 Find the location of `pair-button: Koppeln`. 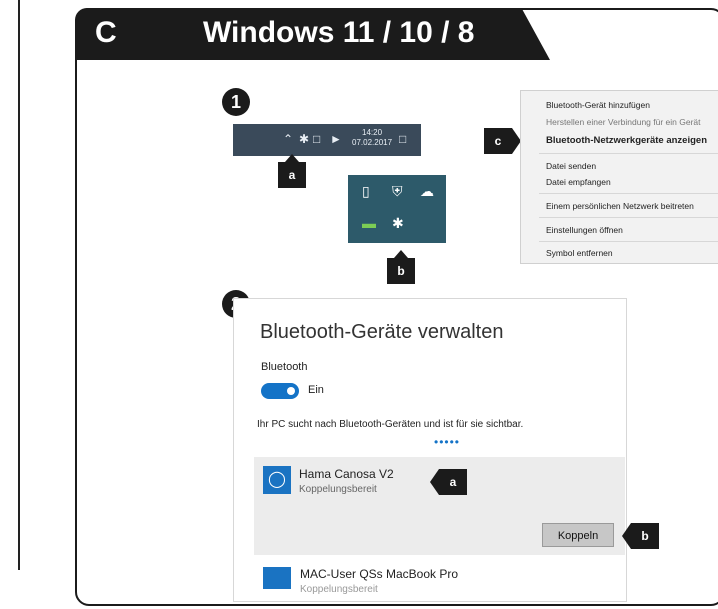

pair-button: Koppeln is located at coordinates (578, 535).